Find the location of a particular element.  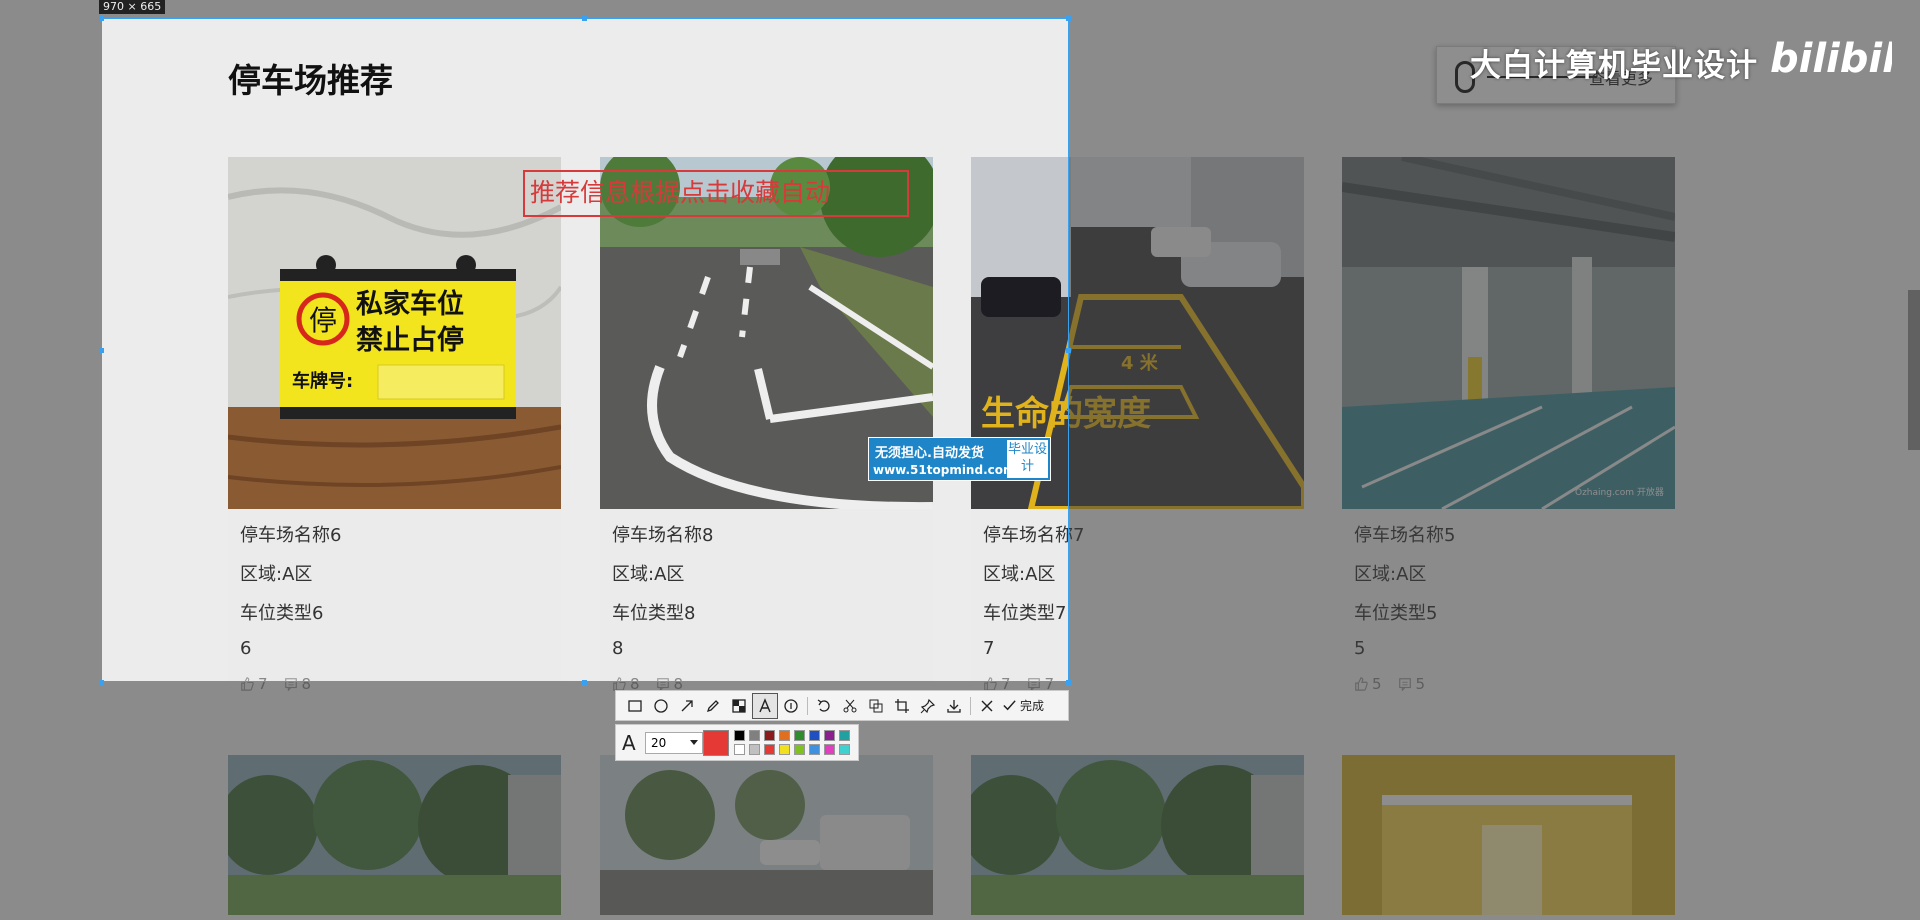

rectangle-tool is located at coordinates (635, 706).